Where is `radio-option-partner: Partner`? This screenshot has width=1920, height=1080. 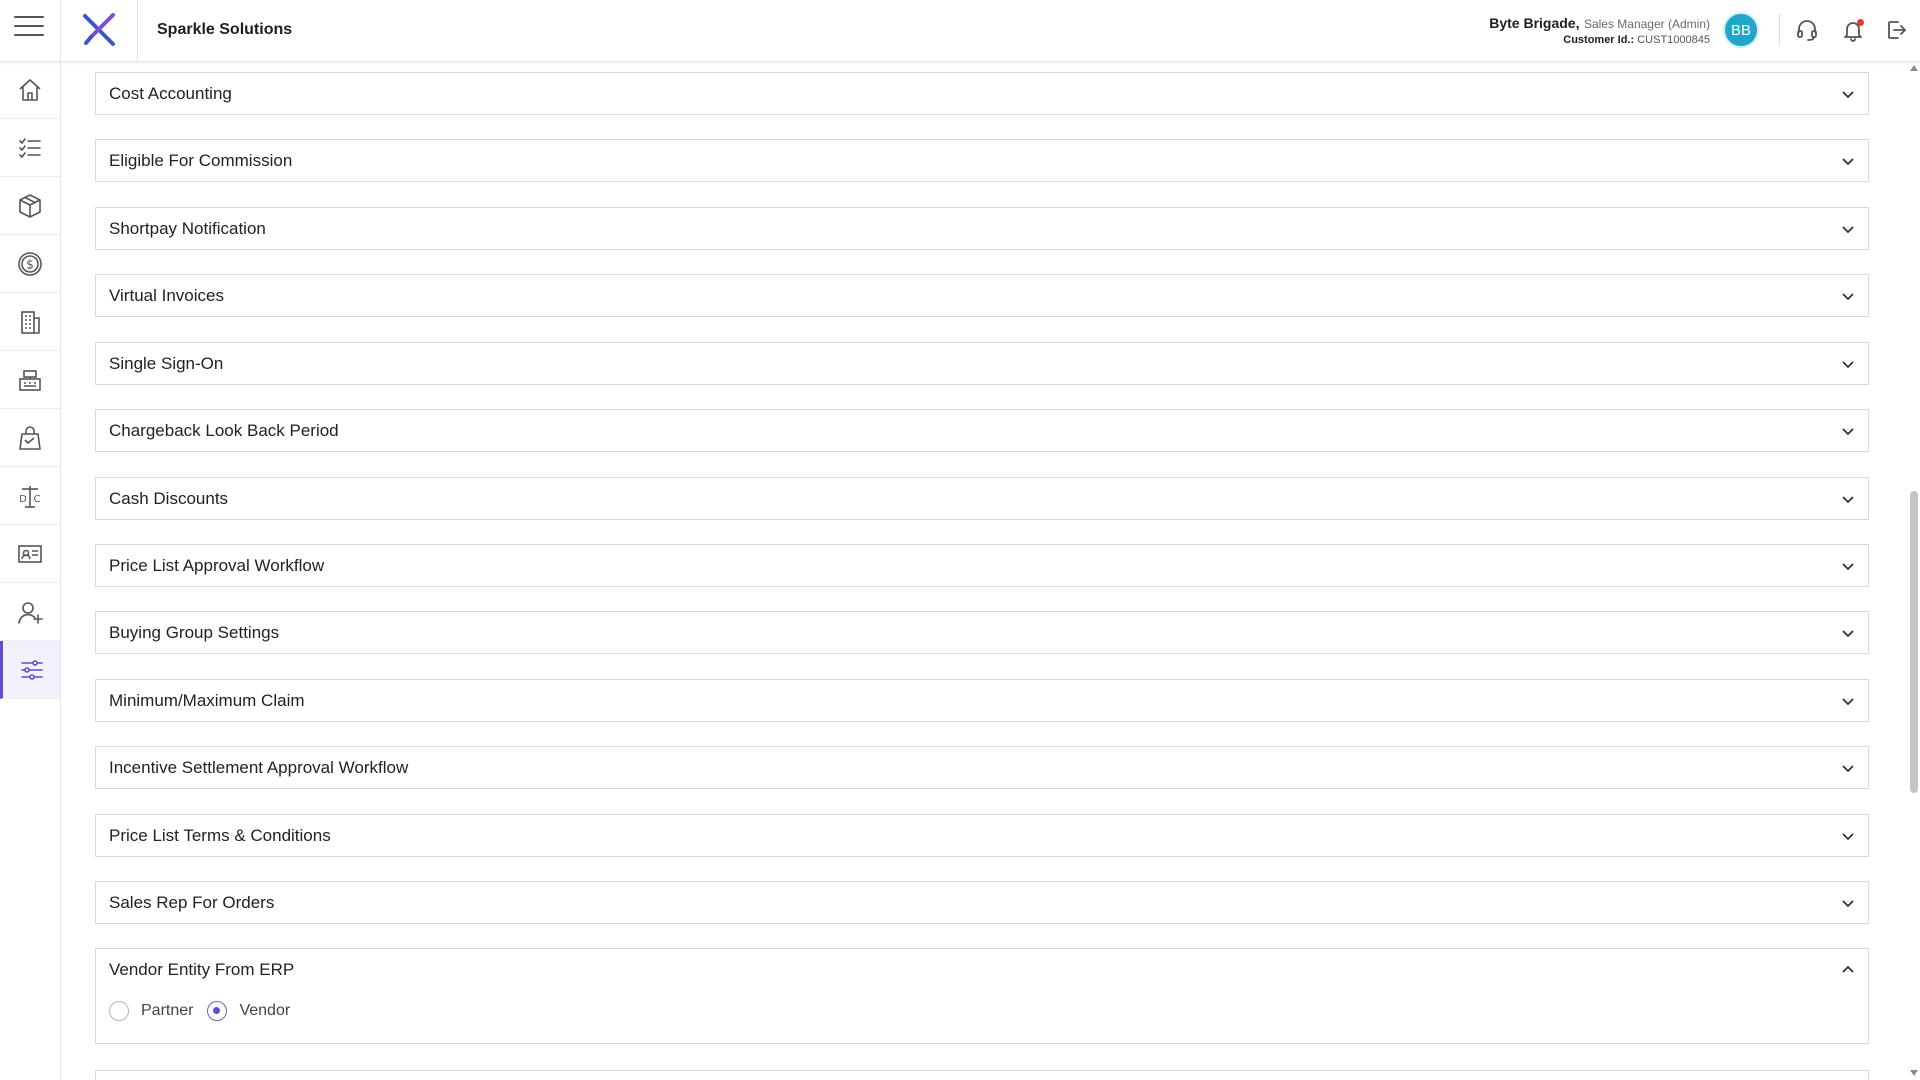 radio-option-partner: Partner is located at coordinates (151, 1011).